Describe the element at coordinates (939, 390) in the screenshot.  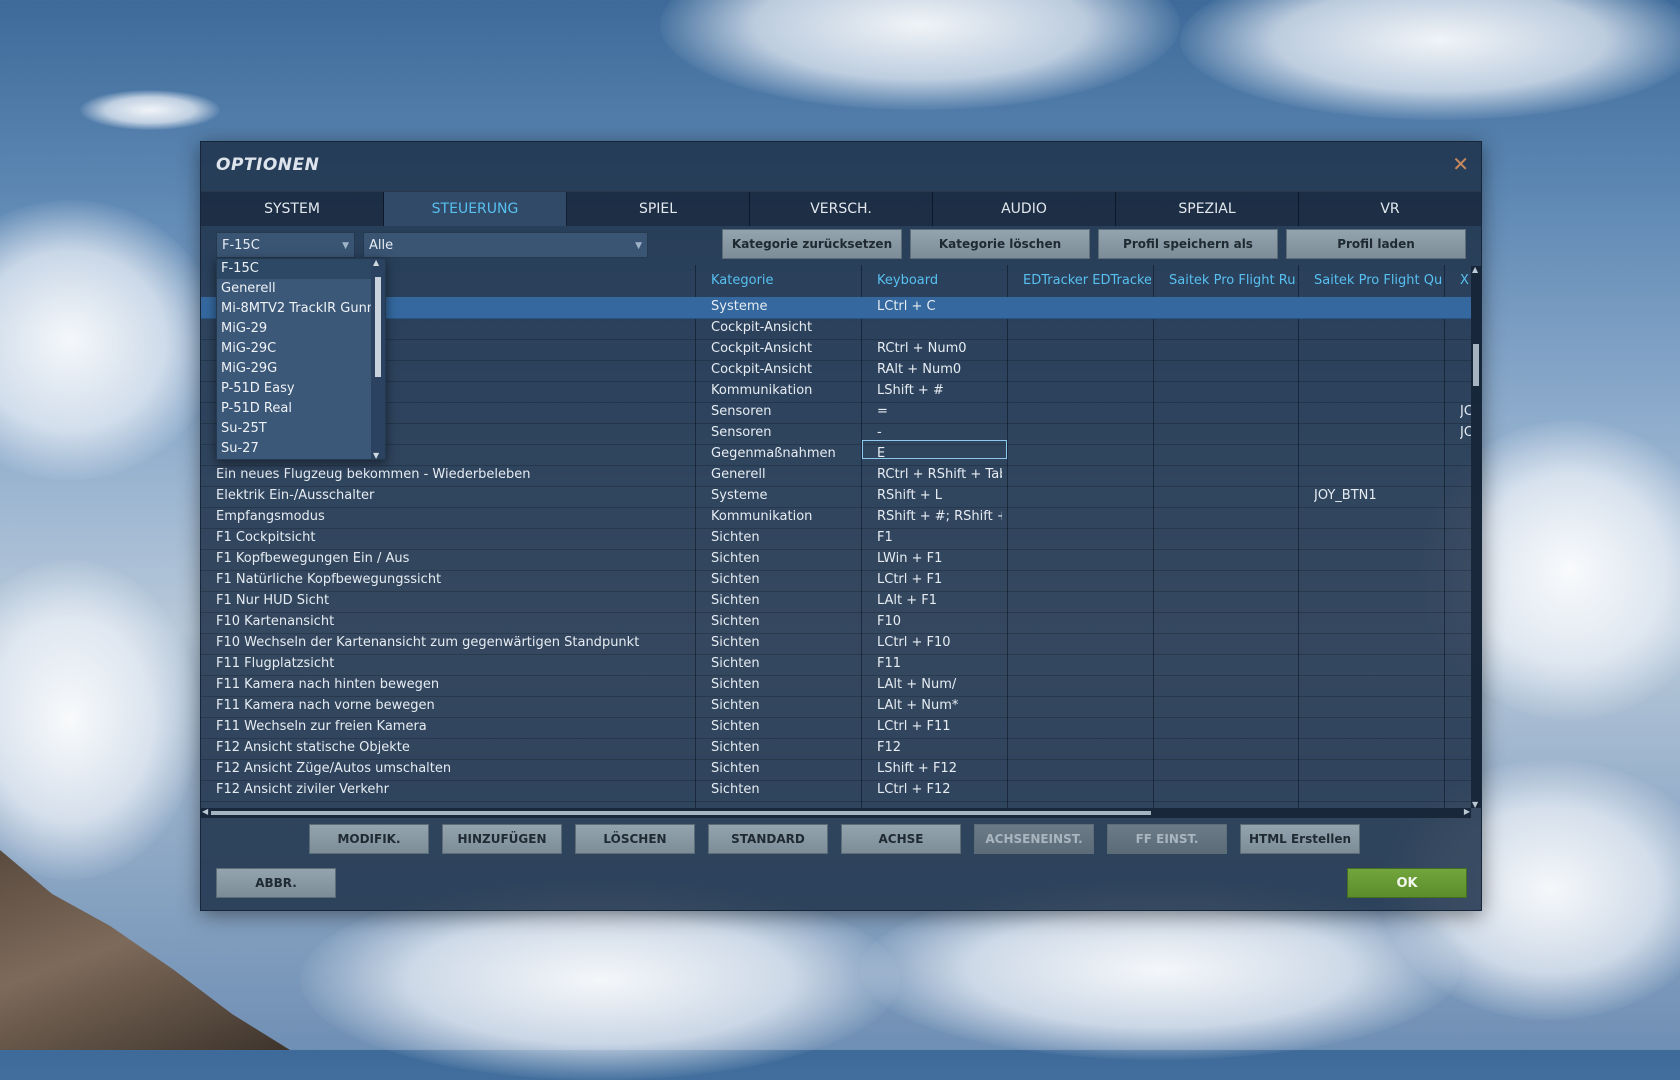
I see `cell-keyboard: LShift + #` at that location.